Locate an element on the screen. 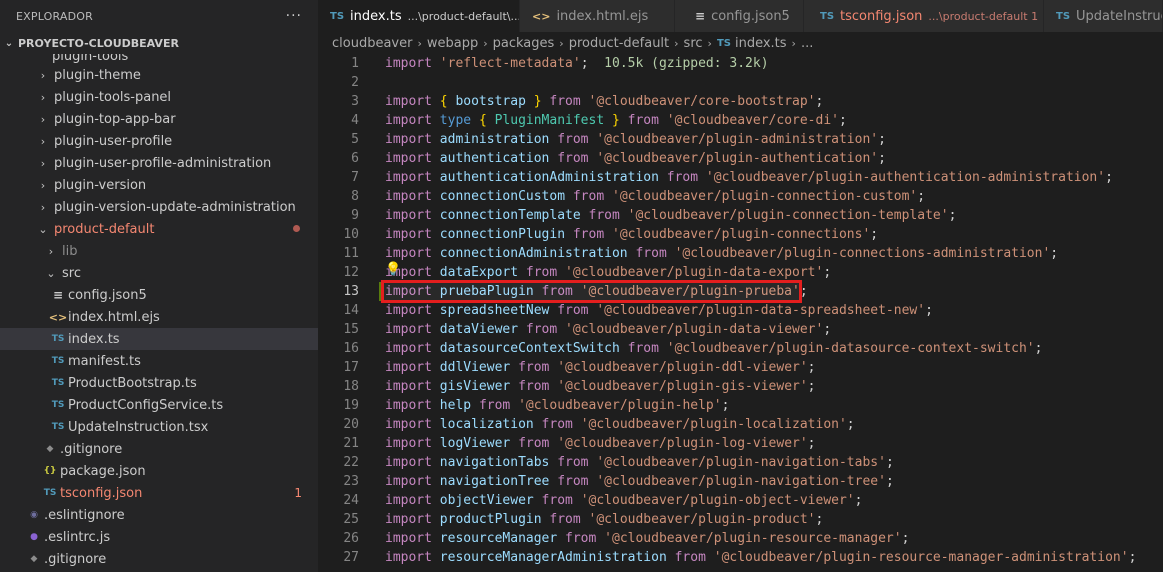  import-identifier: connectionCustom is located at coordinates (502, 196).